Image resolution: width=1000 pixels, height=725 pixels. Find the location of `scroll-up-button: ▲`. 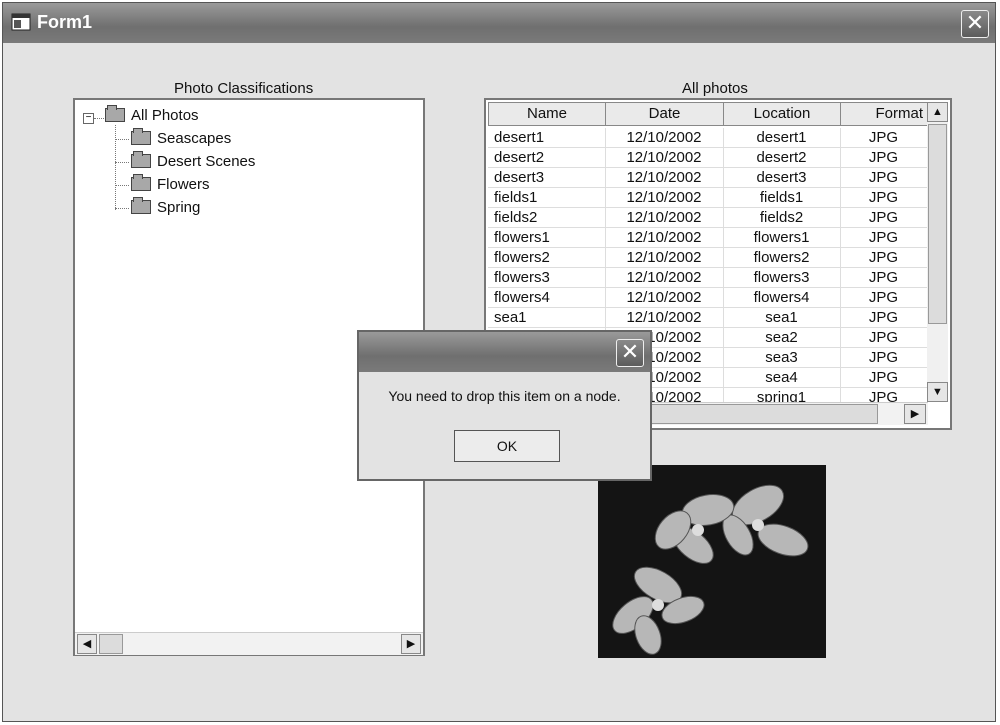

scroll-up-button: ▲ is located at coordinates (937, 112).